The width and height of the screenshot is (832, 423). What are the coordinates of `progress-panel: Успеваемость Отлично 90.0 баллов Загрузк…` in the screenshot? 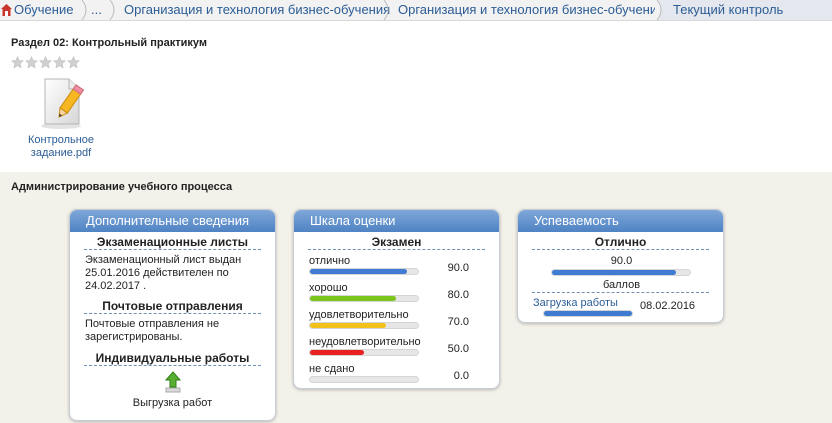 It's located at (620, 266).